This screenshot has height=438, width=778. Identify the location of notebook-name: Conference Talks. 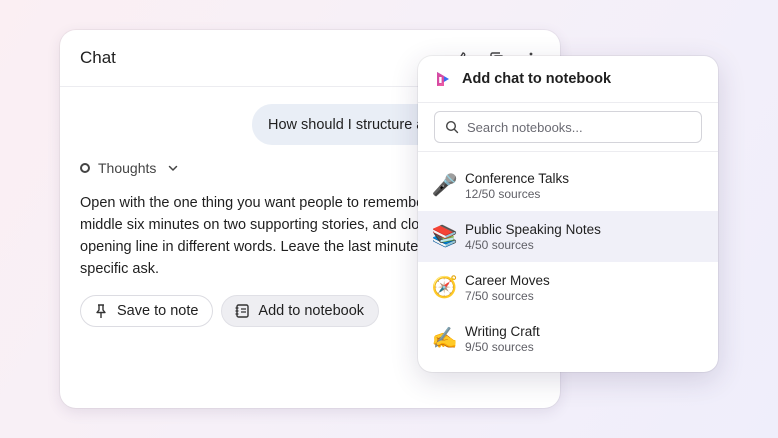
(517, 178).